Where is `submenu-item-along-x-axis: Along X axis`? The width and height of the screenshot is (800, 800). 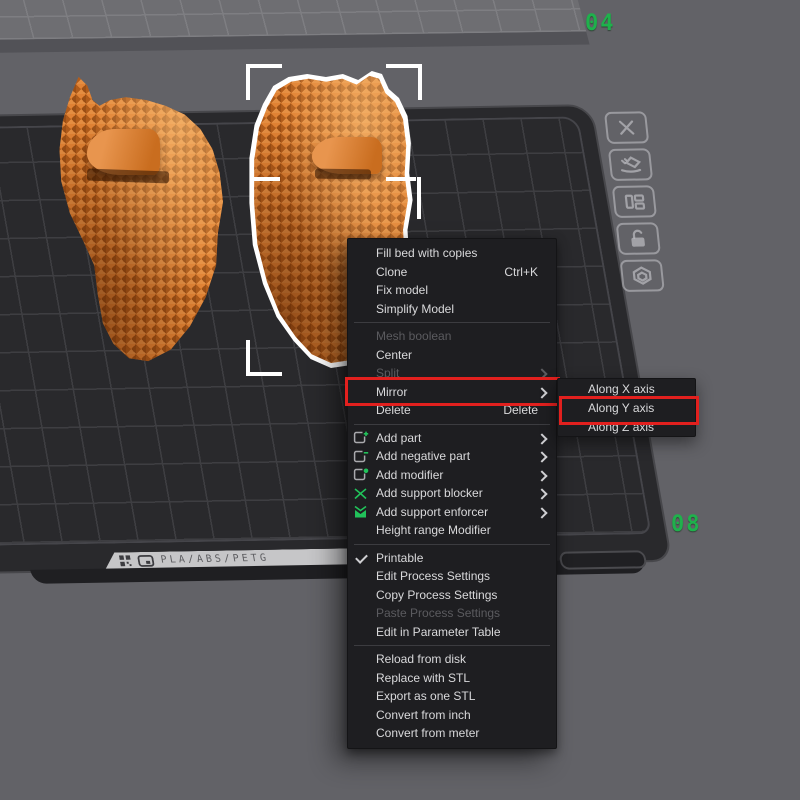 submenu-item-along-x-axis: Along X axis is located at coordinates (626, 388).